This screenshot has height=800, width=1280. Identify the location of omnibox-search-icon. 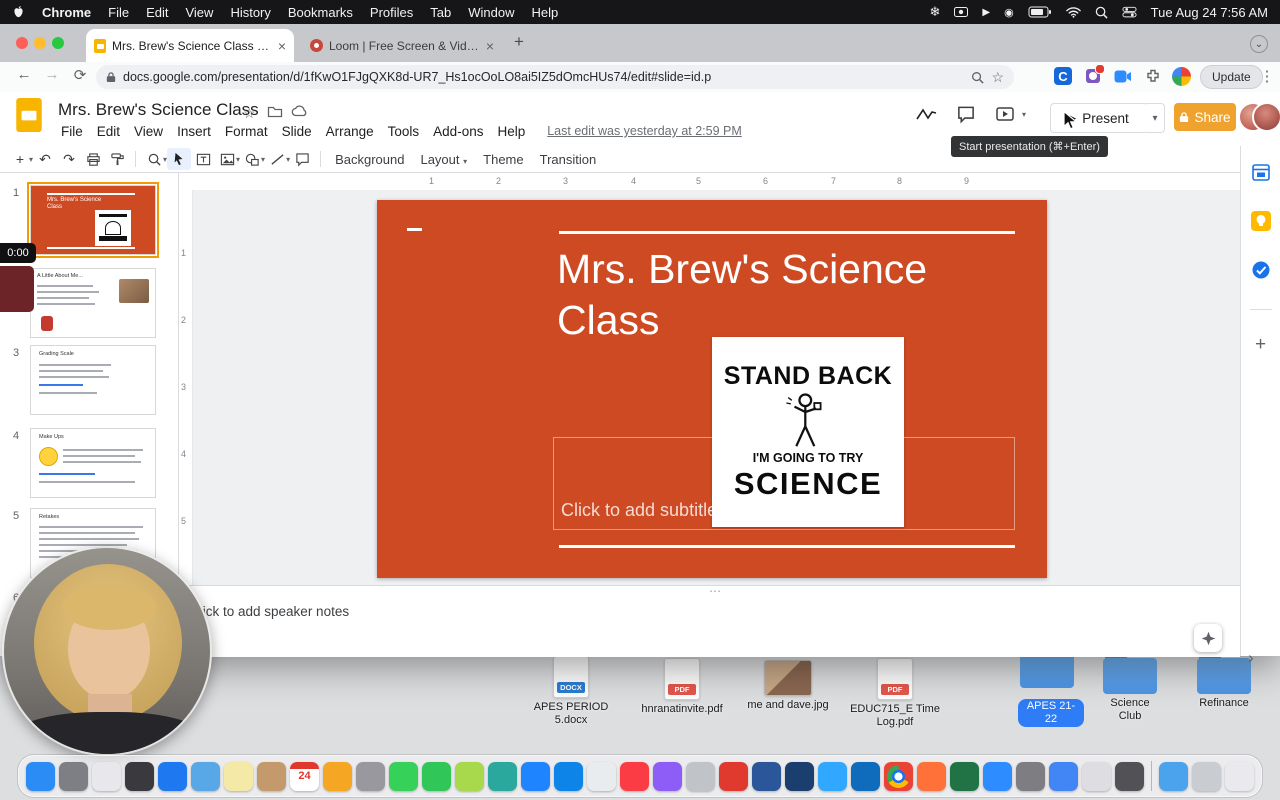
(978, 77).